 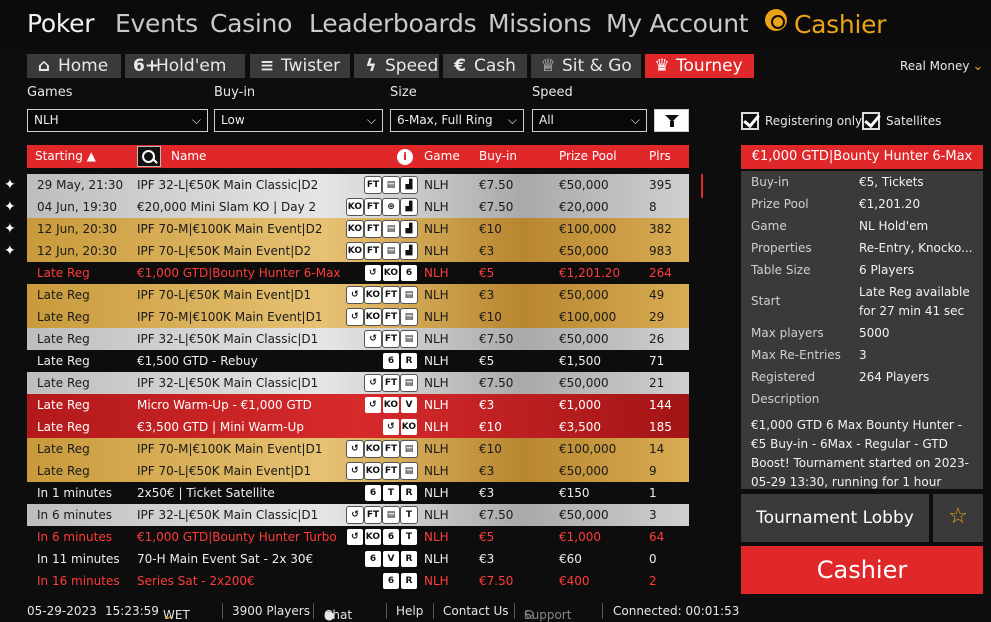 What do you see at coordinates (871, 121) in the screenshot?
I see `satellites-checkbox` at bounding box center [871, 121].